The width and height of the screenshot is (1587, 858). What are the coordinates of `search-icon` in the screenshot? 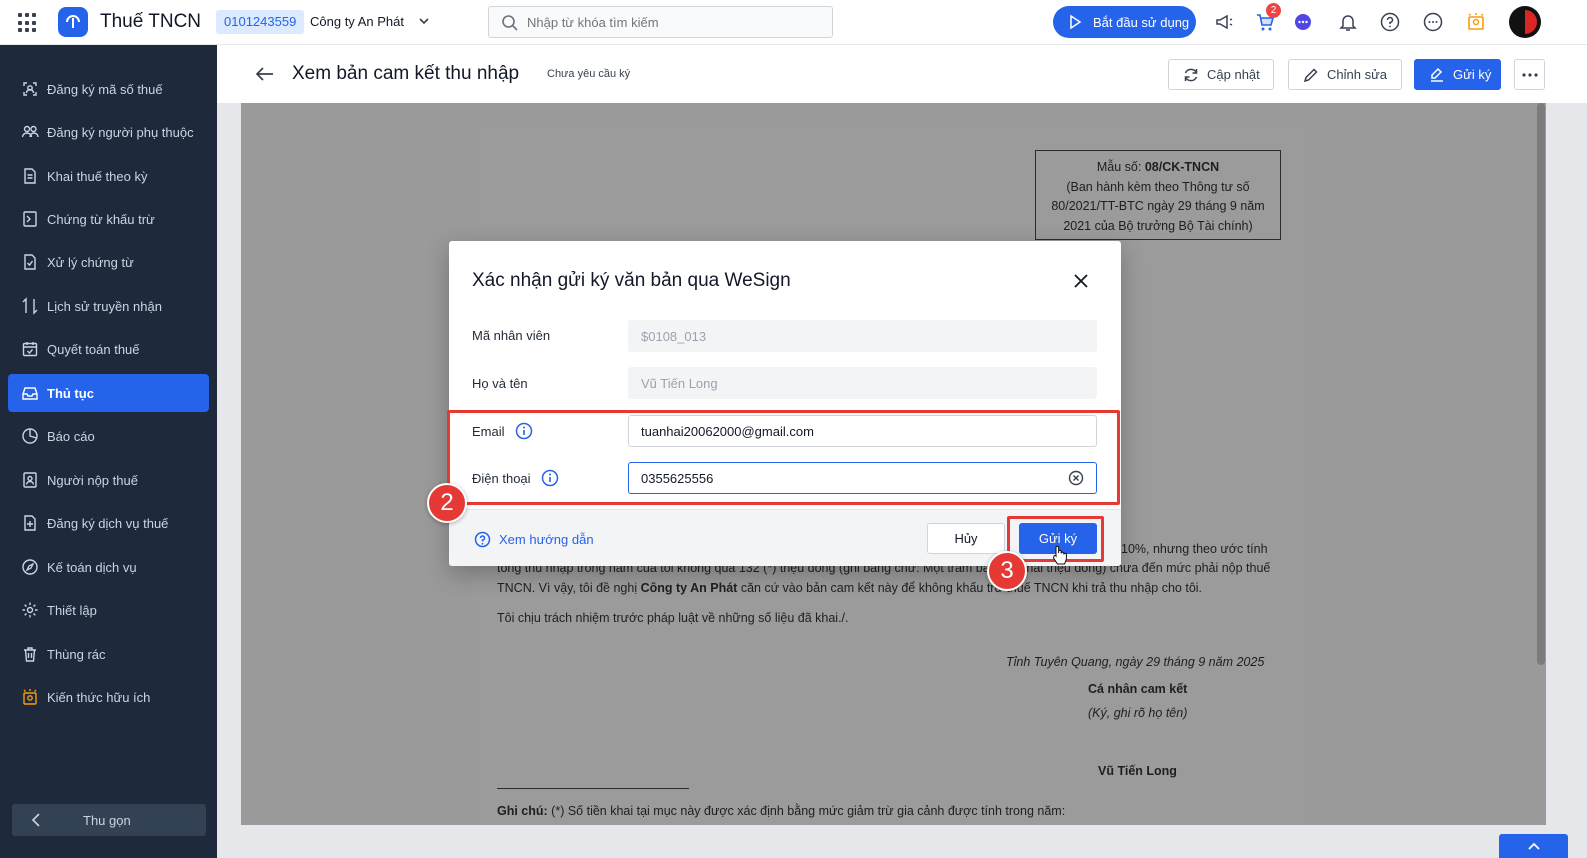 It's located at (510, 23).